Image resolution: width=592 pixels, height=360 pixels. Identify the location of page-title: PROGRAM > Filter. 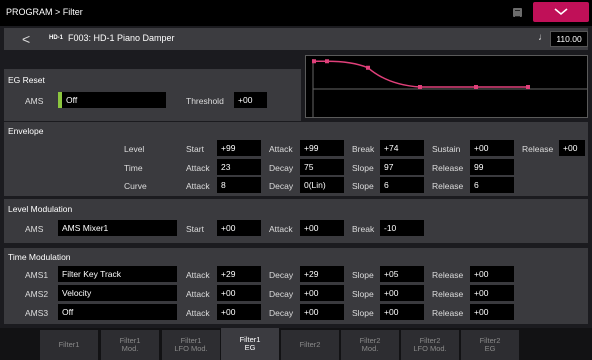
(44, 12).